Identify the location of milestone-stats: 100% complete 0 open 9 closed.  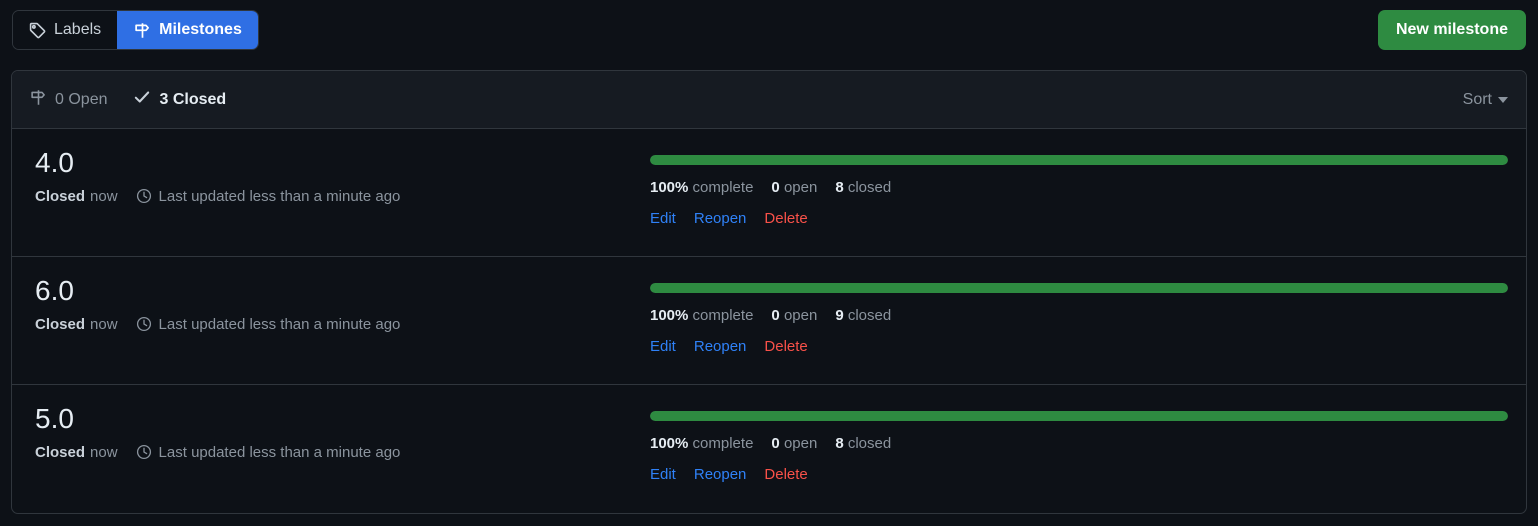
(1079, 315).